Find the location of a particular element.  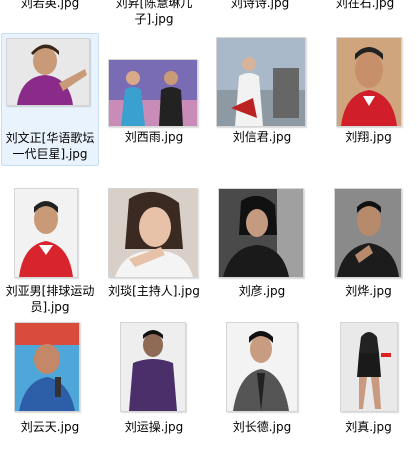

file-name: 刘文正[华语歌坛一代巨星].jpg is located at coordinates (50, 146).